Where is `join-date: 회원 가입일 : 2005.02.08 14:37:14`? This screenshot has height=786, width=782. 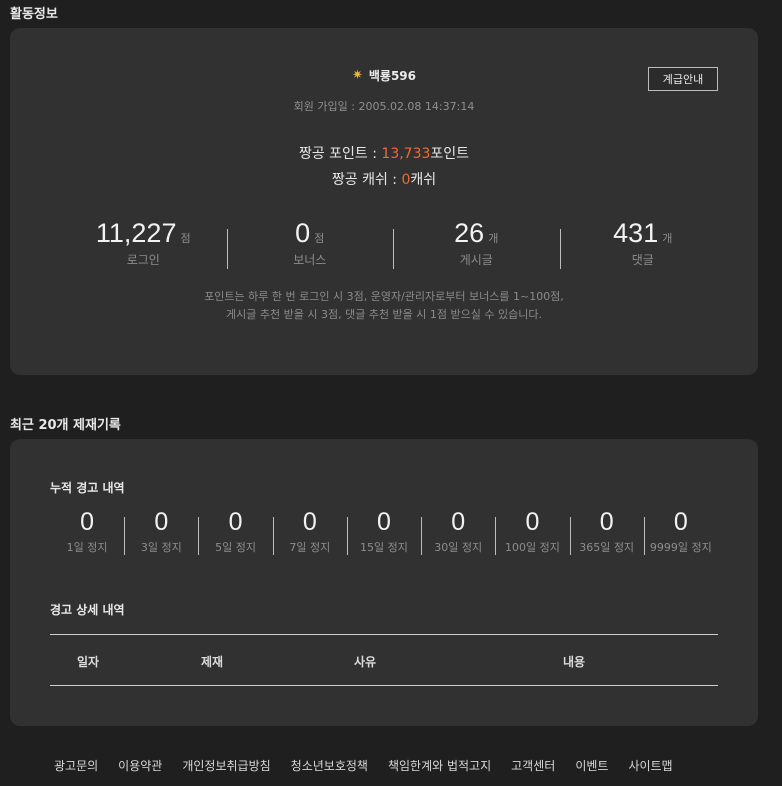 join-date: 회원 가입일 : 2005.02.08 14:37:14 is located at coordinates (384, 106).